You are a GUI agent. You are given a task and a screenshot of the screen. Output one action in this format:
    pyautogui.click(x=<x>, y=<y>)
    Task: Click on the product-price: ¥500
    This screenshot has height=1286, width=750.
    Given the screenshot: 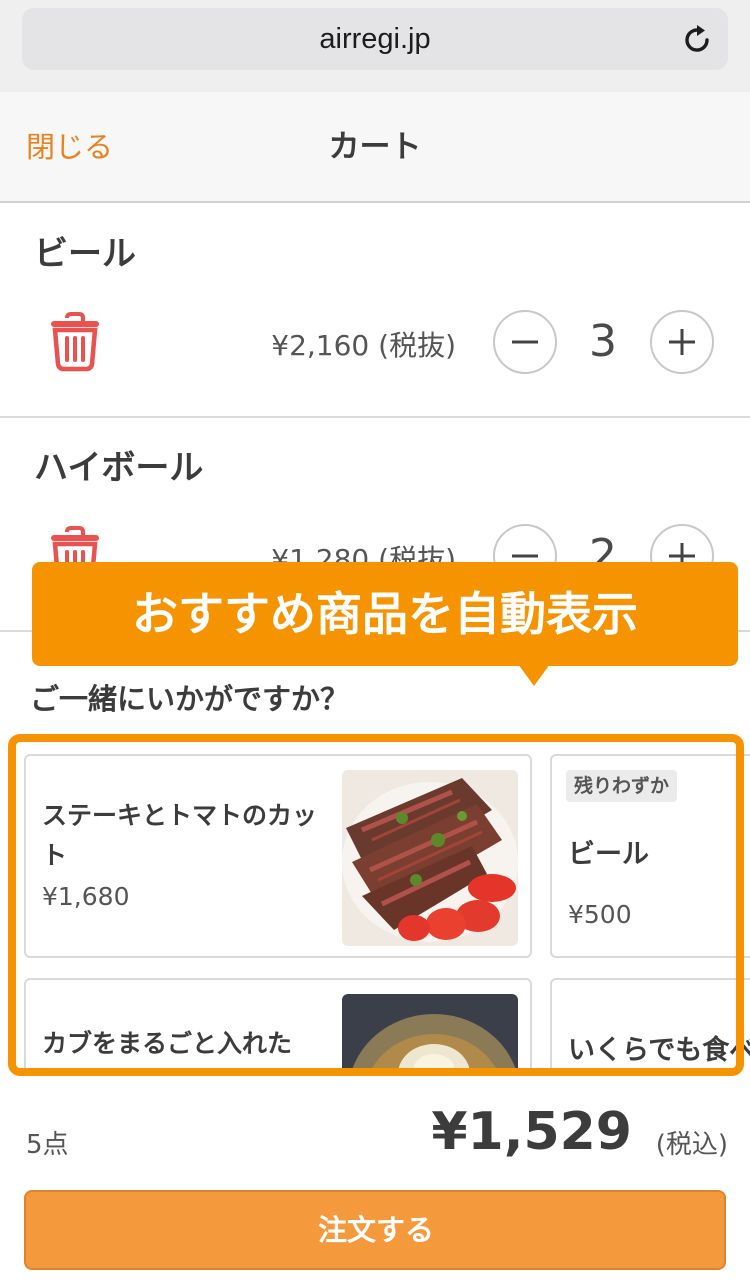 What is the action you would take?
    pyautogui.click(x=600, y=914)
    